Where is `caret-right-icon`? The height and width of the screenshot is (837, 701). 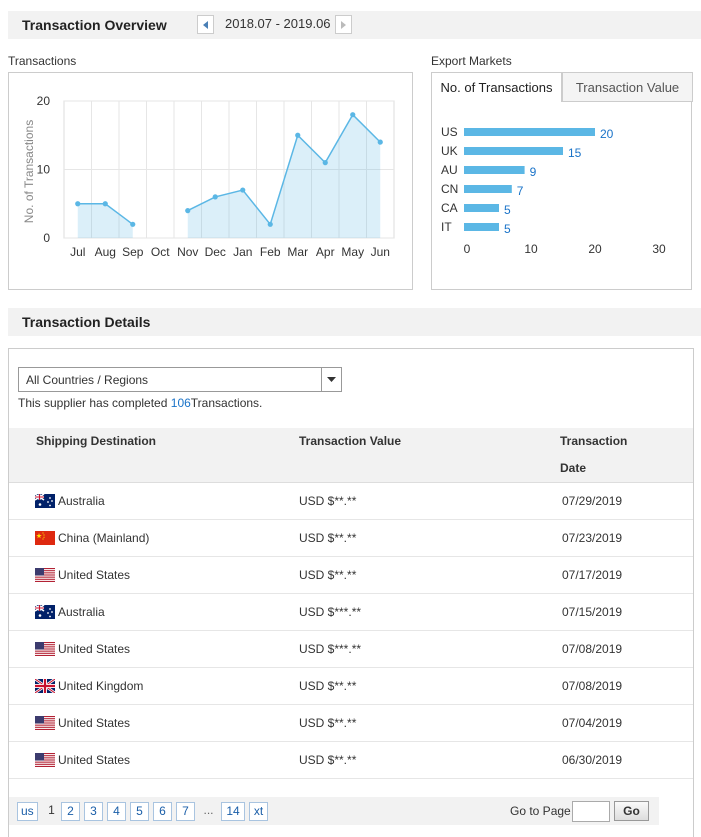
caret-right-icon is located at coordinates (343, 25).